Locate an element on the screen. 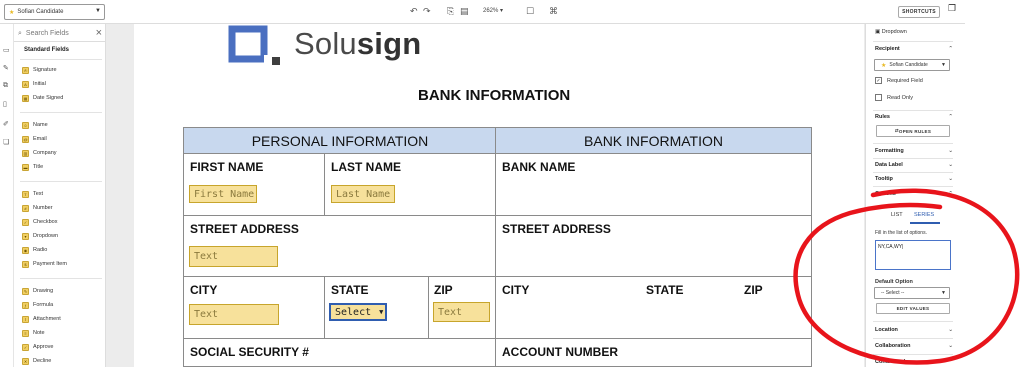 The height and width of the screenshot is (367, 1024). redo-icon: ↷ is located at coordinates (427, 11).